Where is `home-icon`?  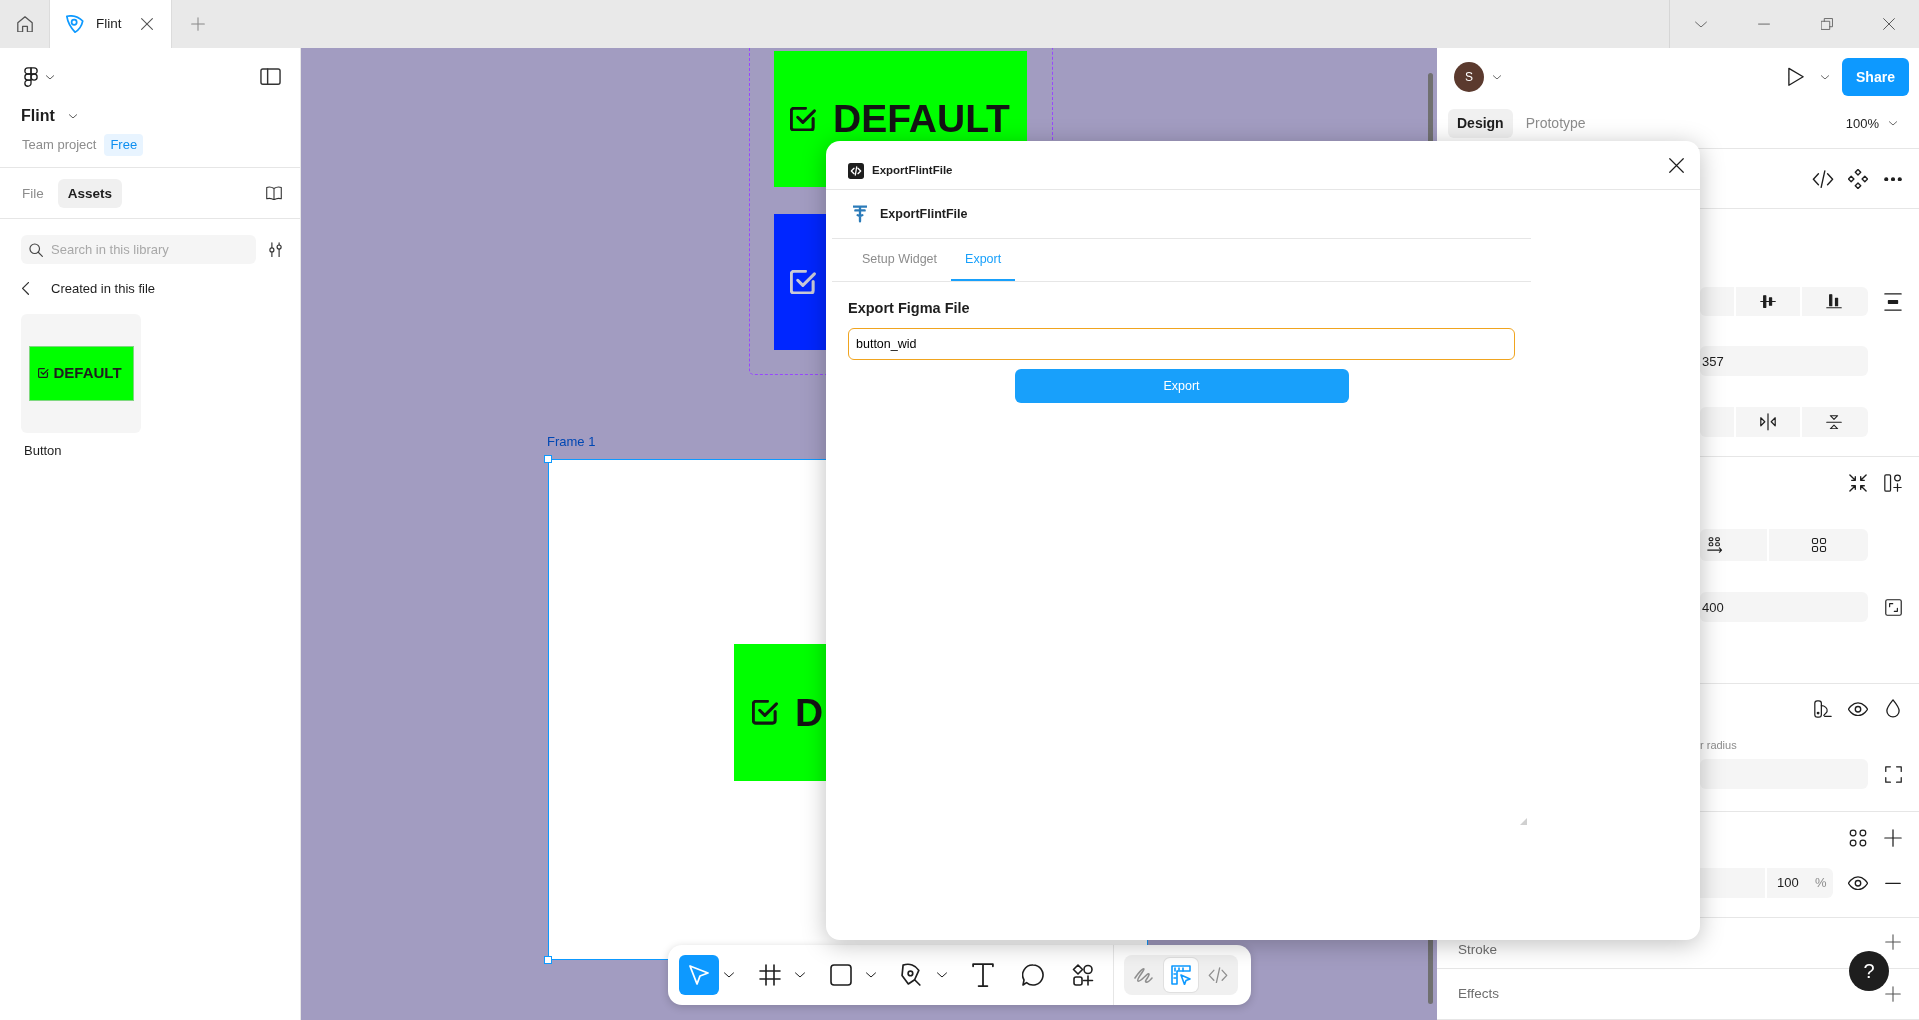 home-icon is located at coordinates (24, 24).